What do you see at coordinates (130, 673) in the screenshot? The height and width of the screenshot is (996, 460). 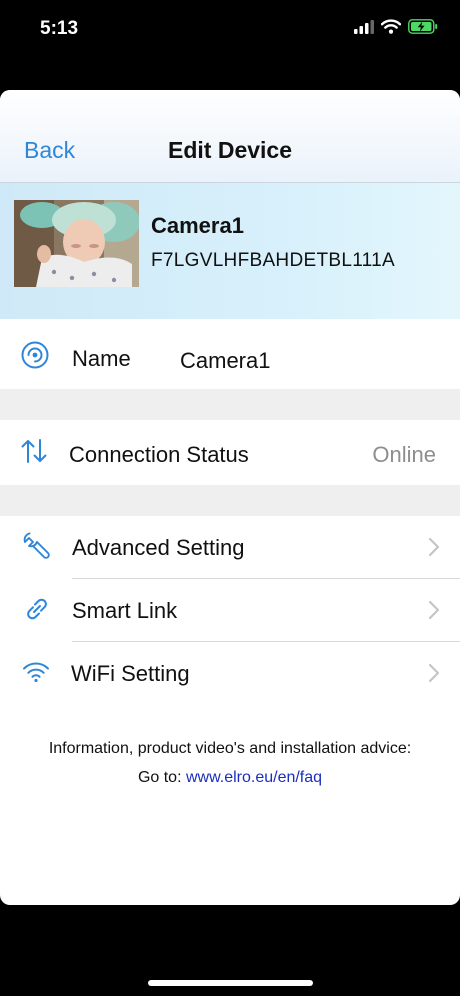 I see `wifi-setting-label: WiFi Setting` at bounding box center [130, 673].